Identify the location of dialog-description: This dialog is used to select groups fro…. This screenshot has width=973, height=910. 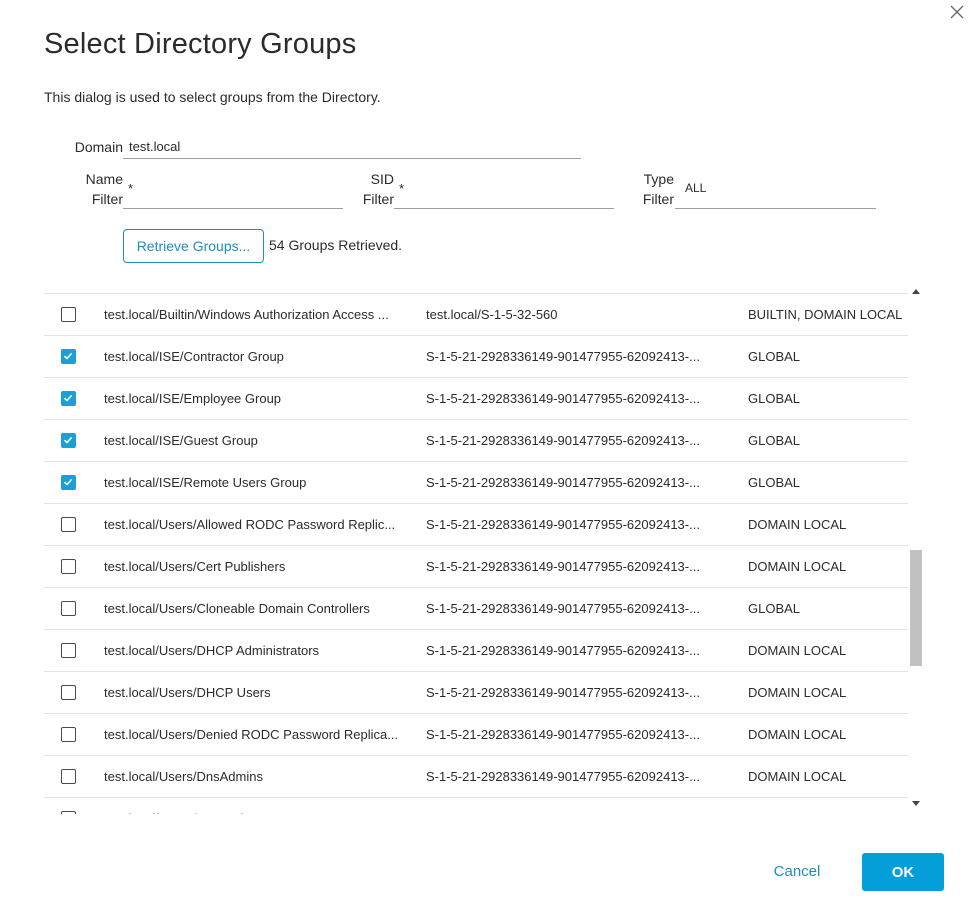
(212, 97).